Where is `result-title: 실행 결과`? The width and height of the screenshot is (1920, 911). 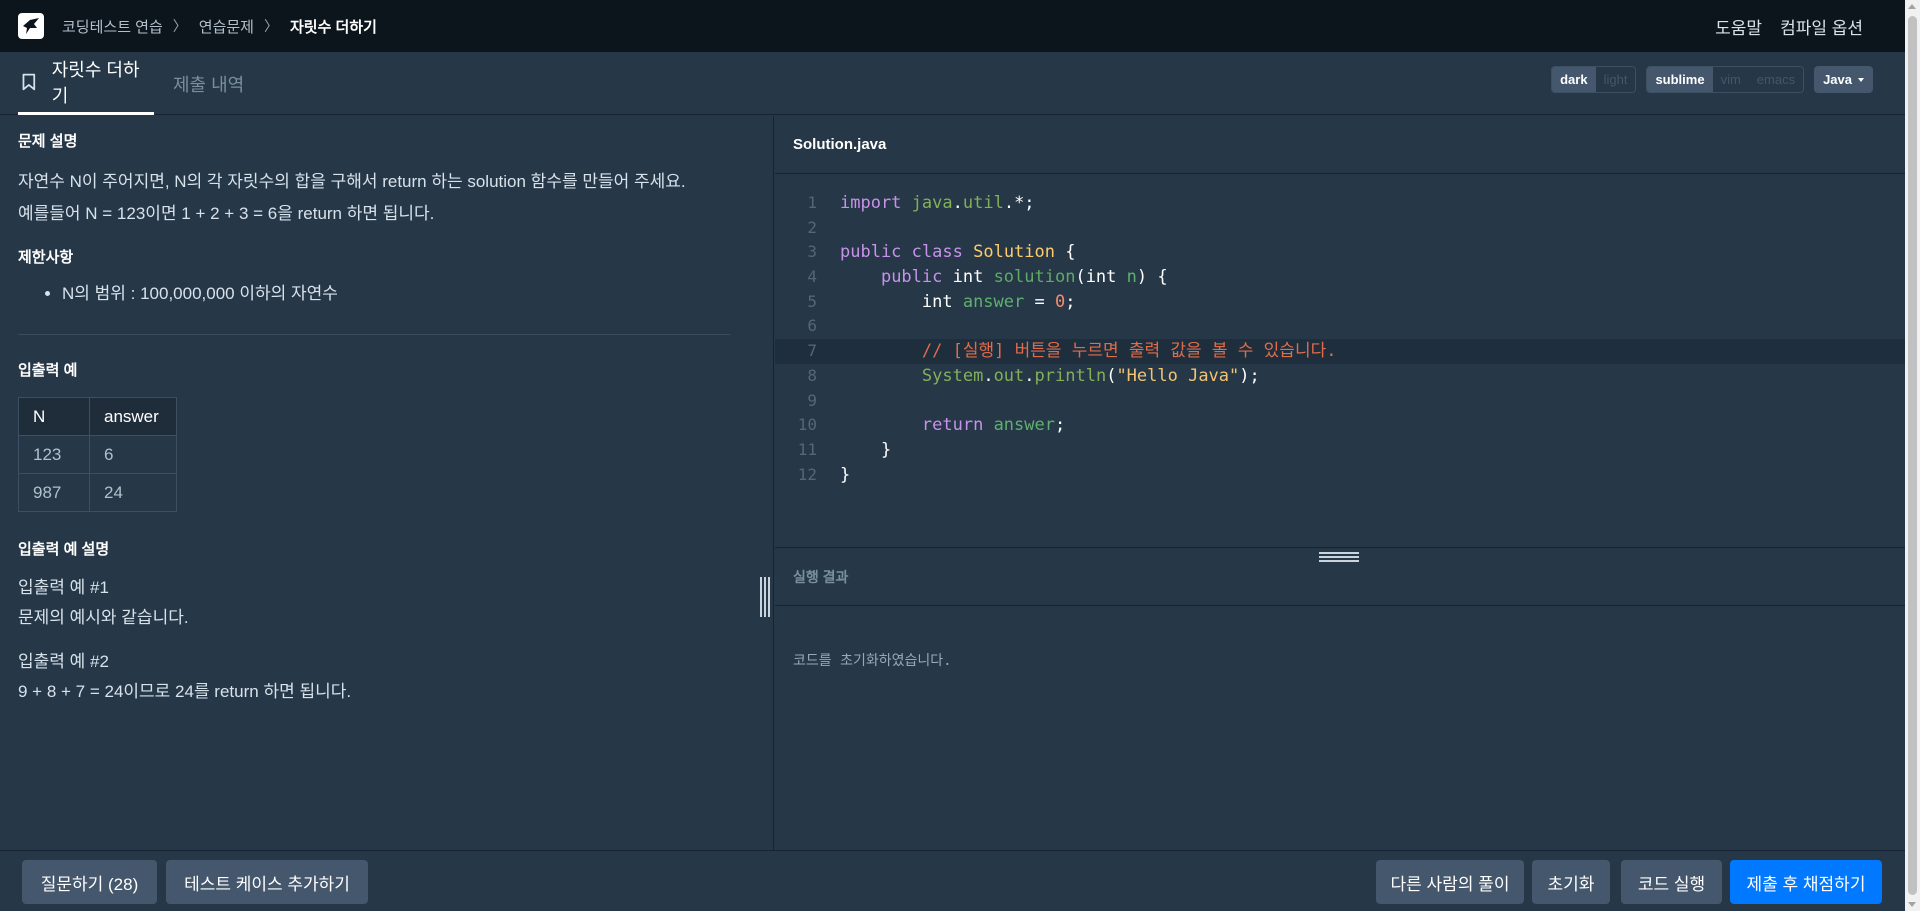
result-title: 실행 결과 is located at coordinates (821, 576).